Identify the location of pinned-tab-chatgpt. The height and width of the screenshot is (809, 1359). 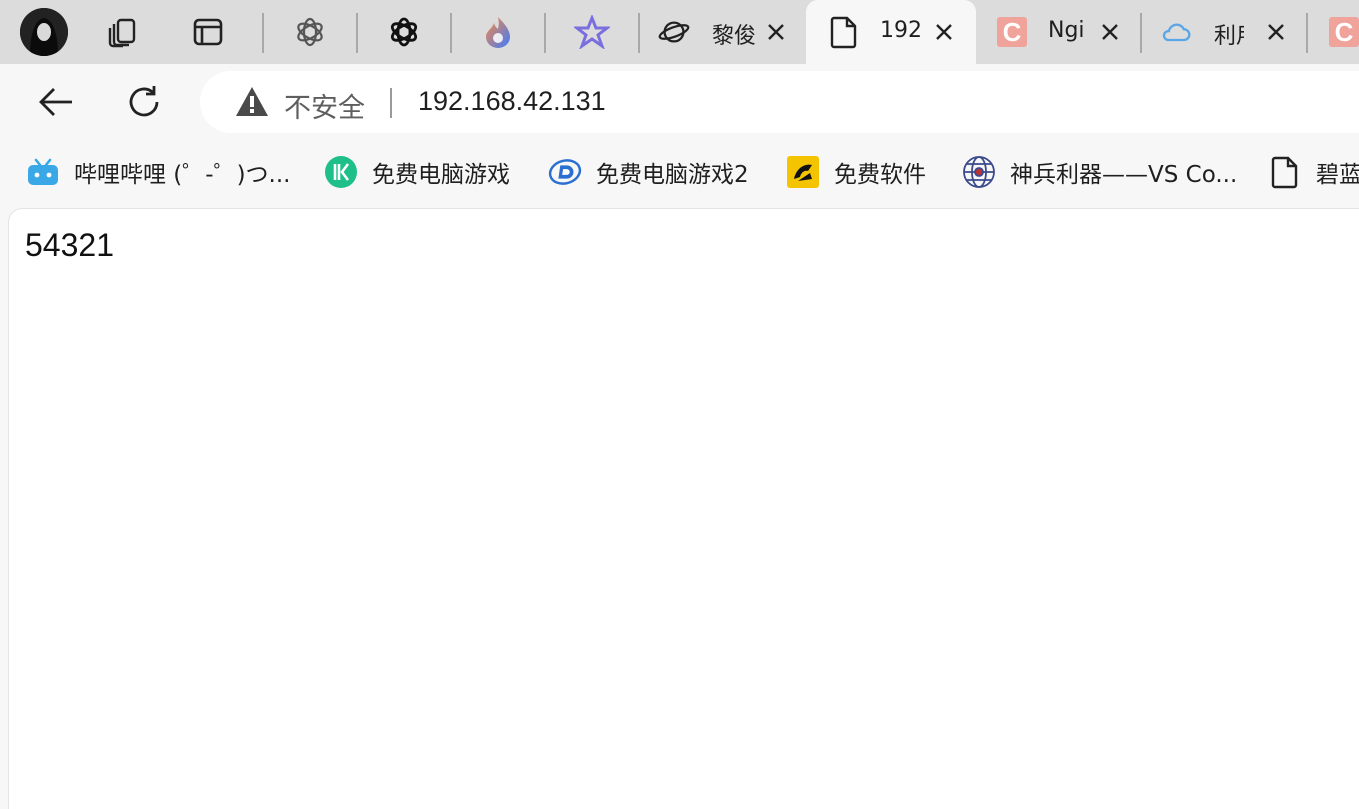
(310, 32).